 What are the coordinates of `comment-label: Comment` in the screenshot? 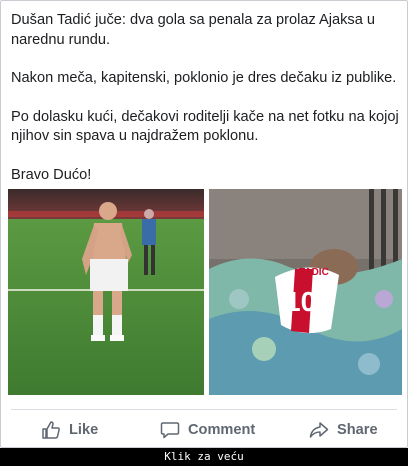 It's located at (222, 430).